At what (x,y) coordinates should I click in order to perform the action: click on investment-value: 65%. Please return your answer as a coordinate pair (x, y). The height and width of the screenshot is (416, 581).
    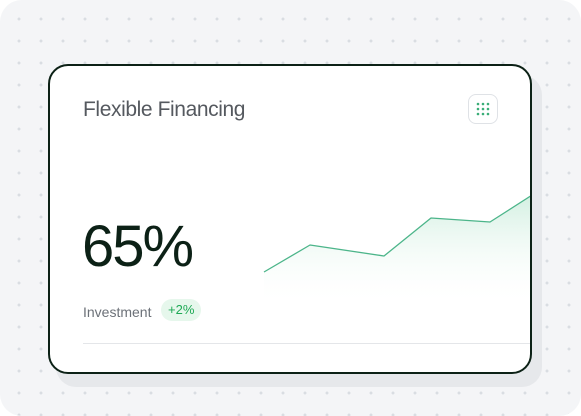
    Looking at the image, I should click on (138, 246).